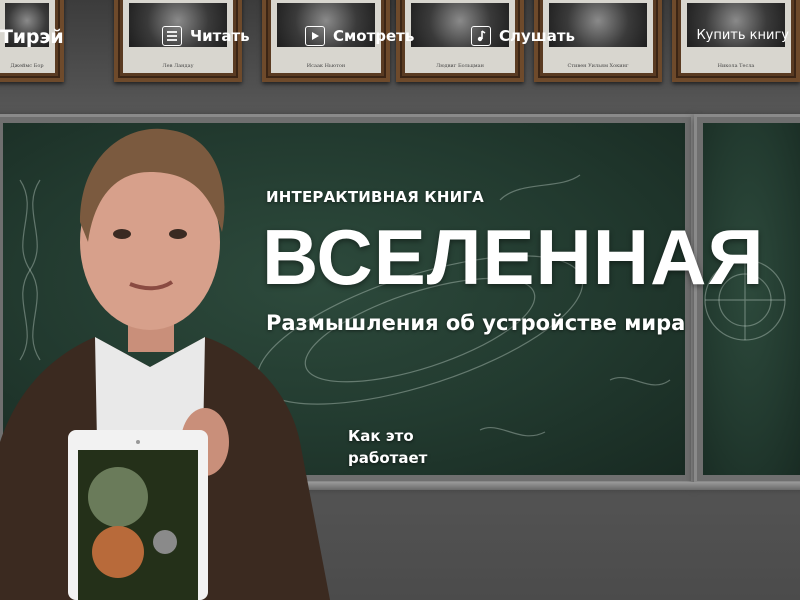 The height and width of the screenshot is (600, 800). I want to click on play-icon, so click(315, 36).